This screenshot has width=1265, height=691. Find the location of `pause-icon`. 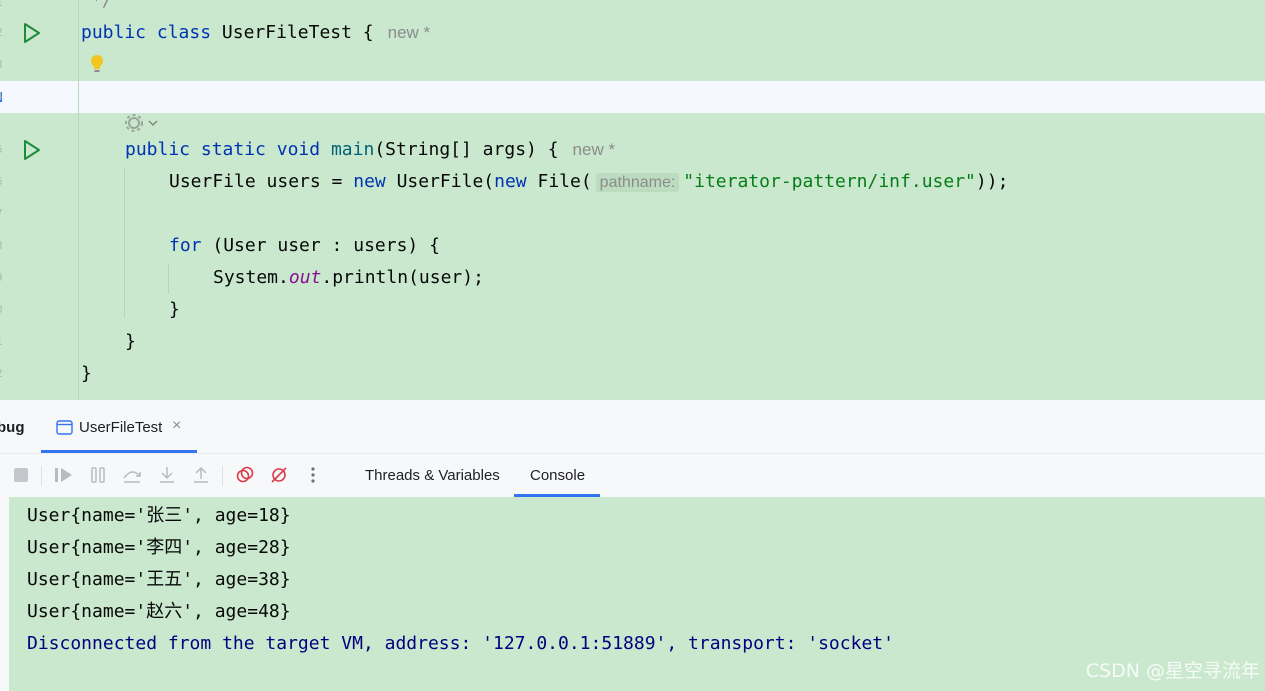

pause-icon is located at coordinates (98, 475).